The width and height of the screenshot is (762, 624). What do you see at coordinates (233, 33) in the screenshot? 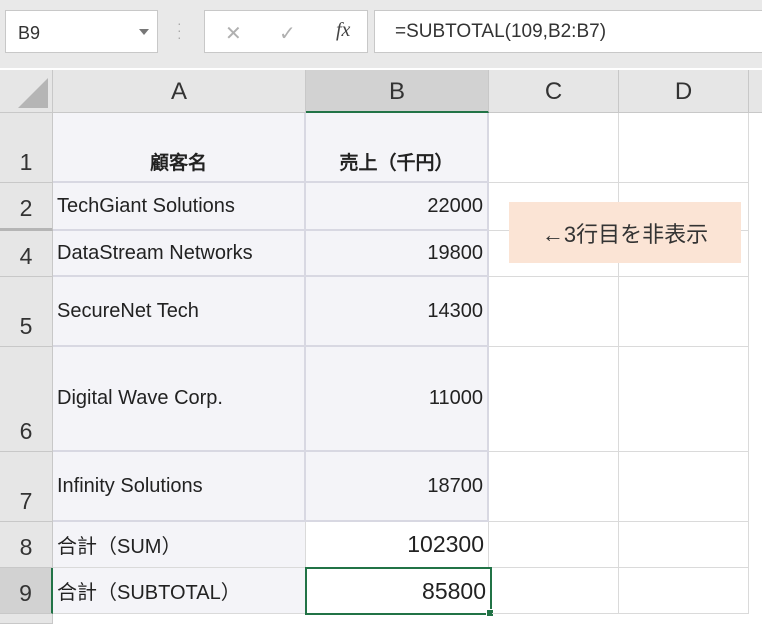
I see `cancel-icon: ✕` at bounding box center [233, 33].